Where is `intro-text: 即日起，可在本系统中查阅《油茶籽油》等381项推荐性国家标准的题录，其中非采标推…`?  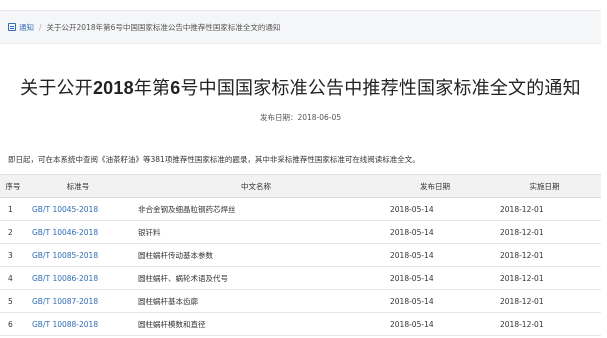
intro-text: 即日起，可在本系统中查阅《油茶籽油》等381项推荐性国家标准的题录，其中非采标推… is located at coordinates (214, 159).